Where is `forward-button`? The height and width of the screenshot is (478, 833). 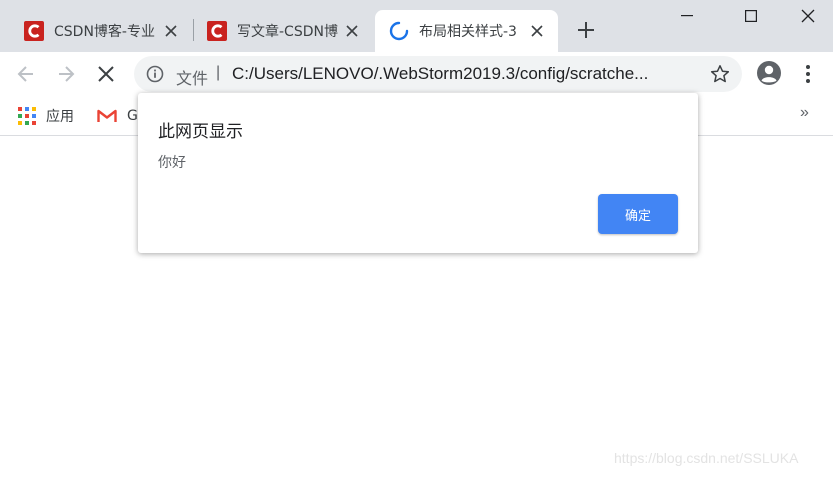 forward-button is located at coordinates (66, 74).